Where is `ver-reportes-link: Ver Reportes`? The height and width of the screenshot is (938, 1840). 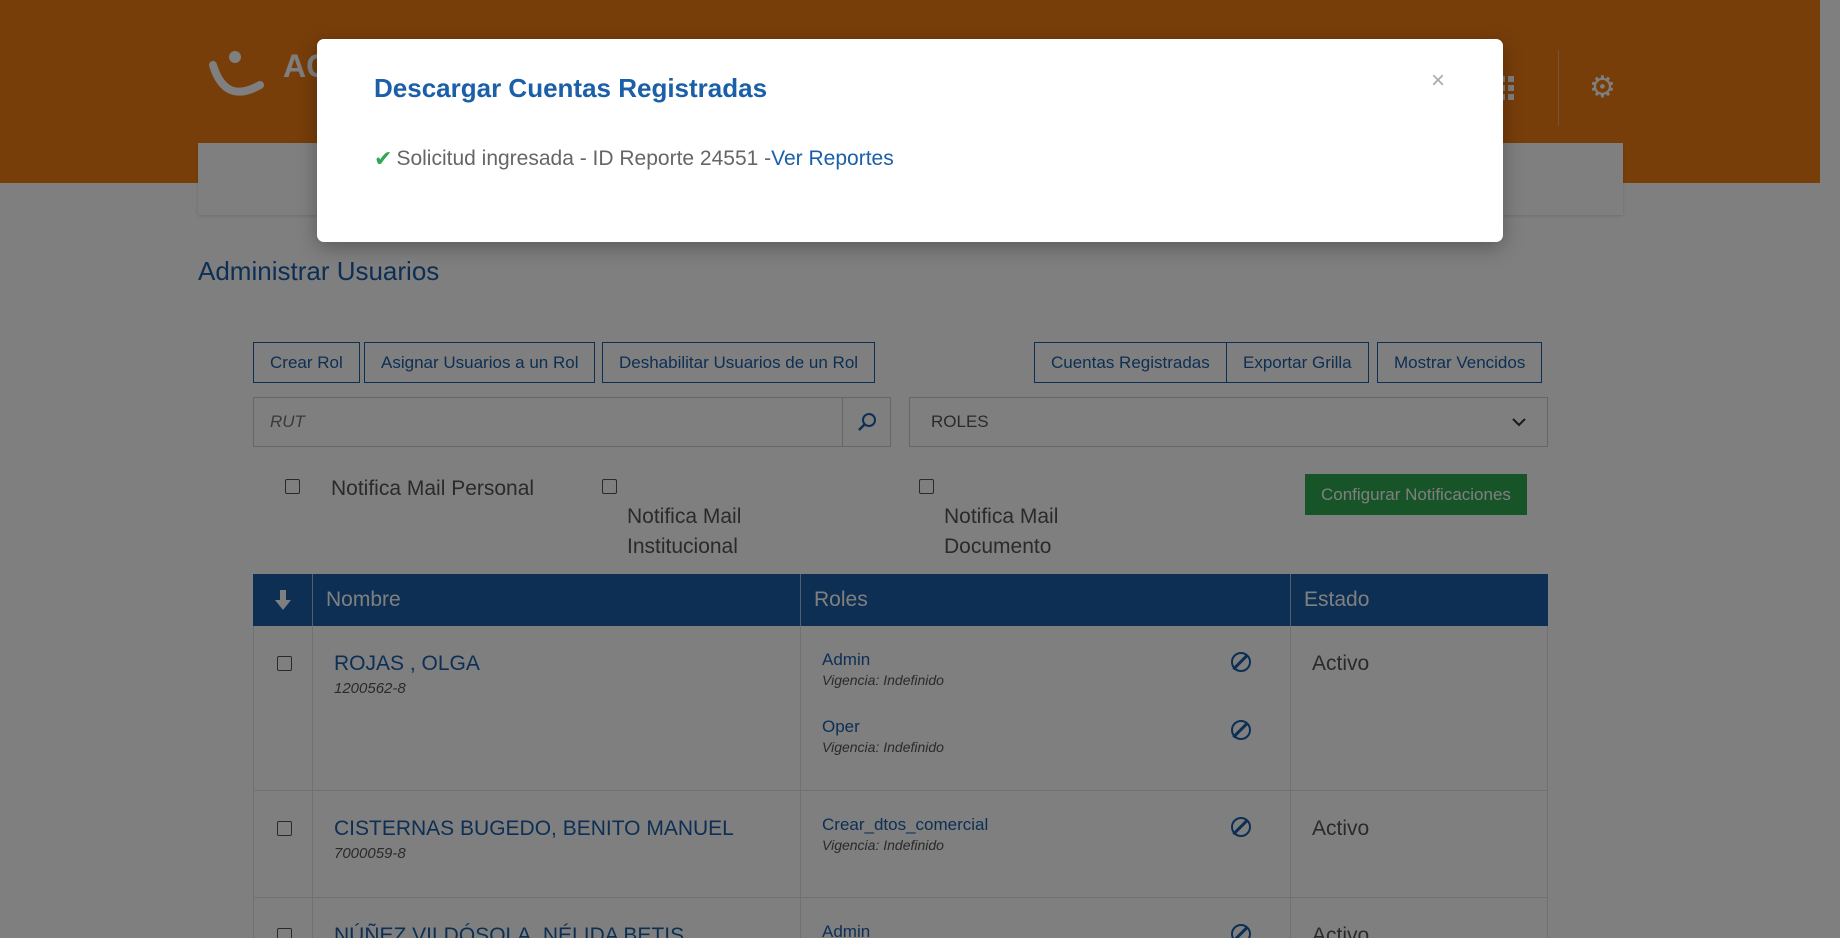 ver-reportes-link: Ver Reportes is located at coordinates (832, 159).